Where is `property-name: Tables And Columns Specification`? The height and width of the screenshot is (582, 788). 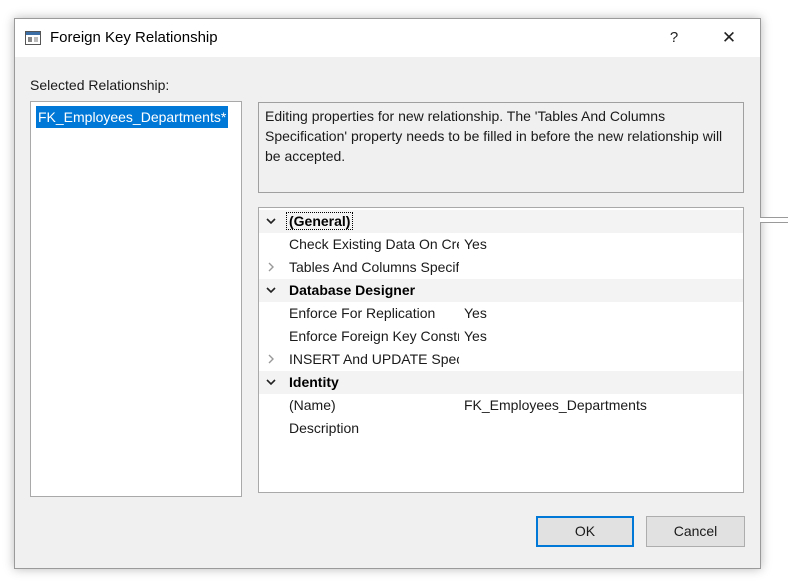 property-name: Tables And Columns Specification is located at coordinates (374, 267).